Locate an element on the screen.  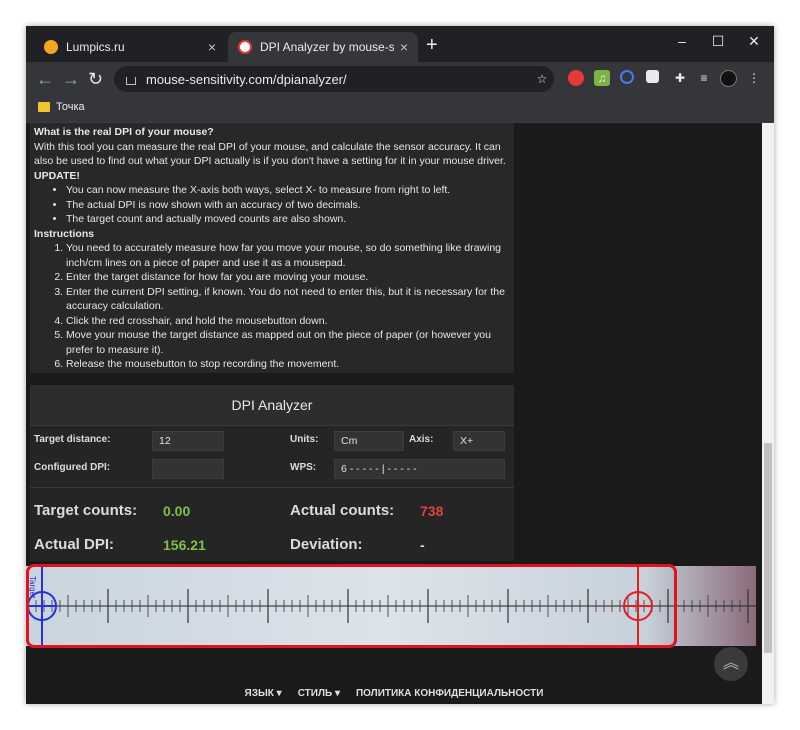
forward-arrow-icon: → is located at coordinates (71, 79).